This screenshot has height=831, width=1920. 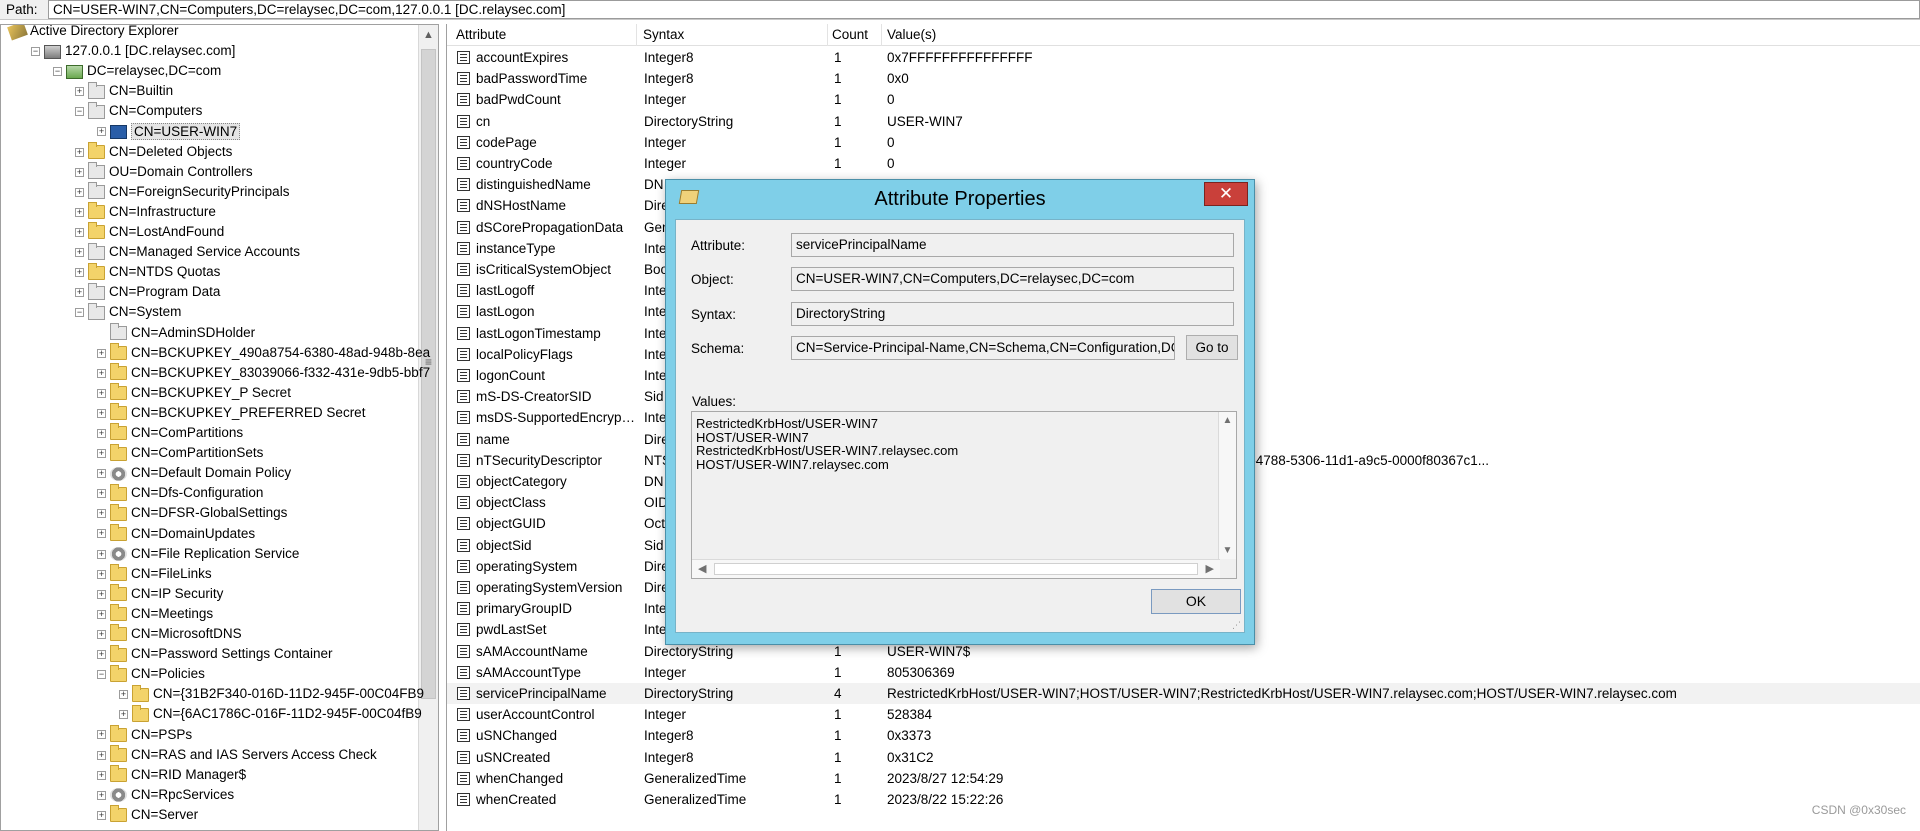 I want to click on tree-item: + CN=DFSR-GlobalSettings, so click(x=192, y=513).